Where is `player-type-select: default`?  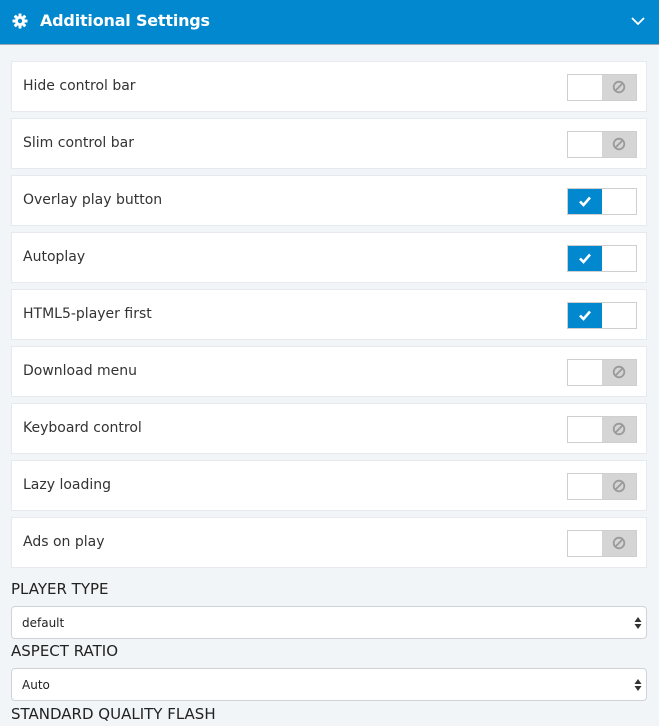 player-type-select: default is located at coordinates (329, 622).